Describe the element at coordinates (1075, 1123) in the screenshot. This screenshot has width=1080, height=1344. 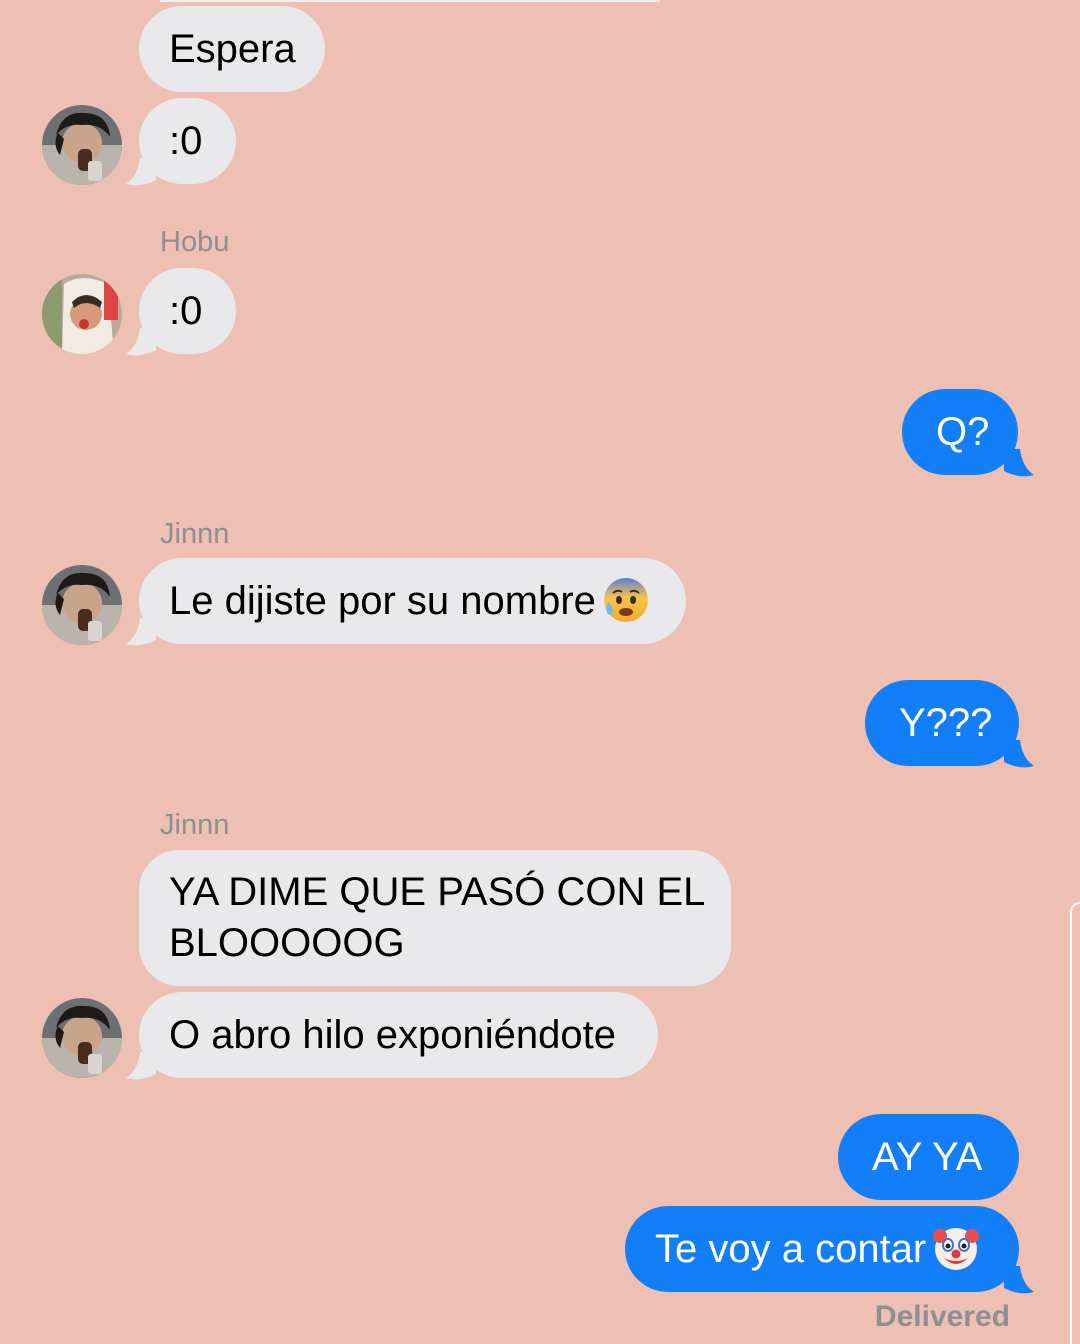
I see `panel-edge` at that location.